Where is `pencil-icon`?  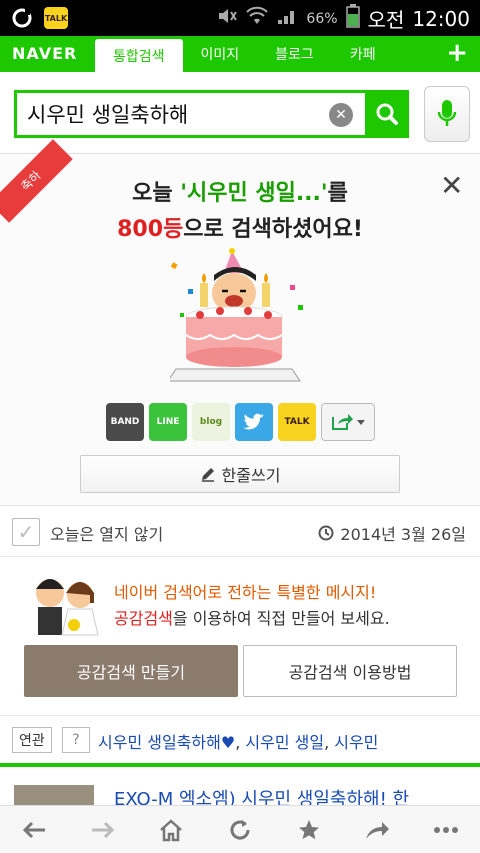 pencil-icon is located at coordinates (207, 475).